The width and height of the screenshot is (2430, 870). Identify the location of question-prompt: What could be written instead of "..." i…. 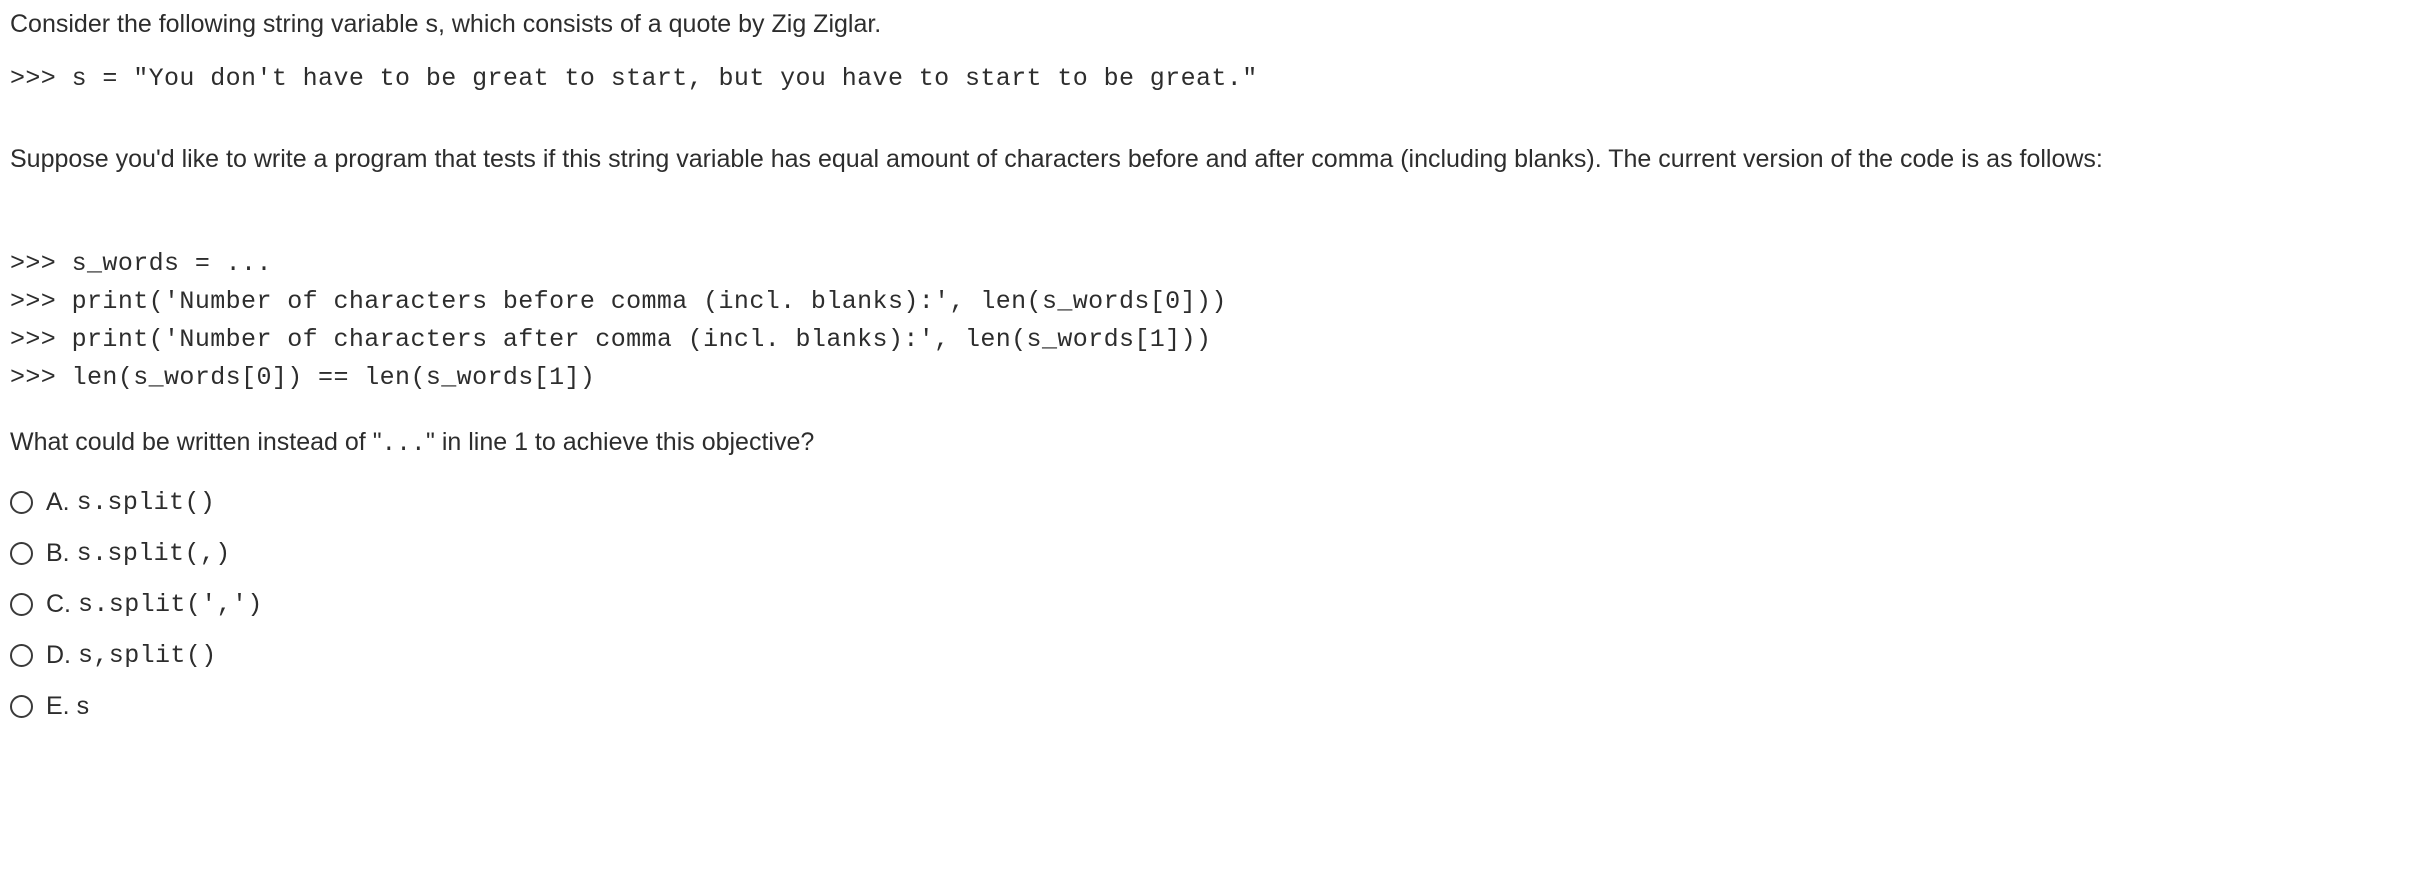
(1197, 443).